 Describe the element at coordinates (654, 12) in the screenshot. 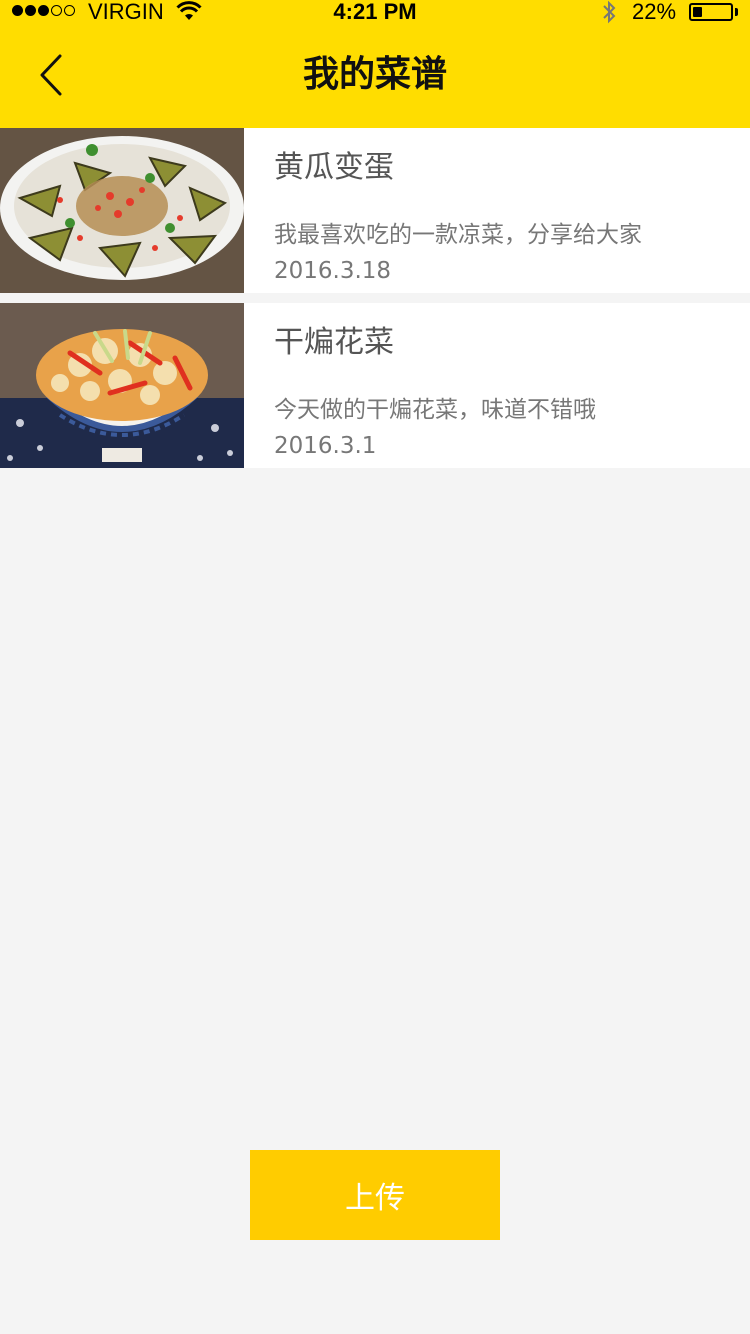

I see `battery-percentage: 22%` at that location.